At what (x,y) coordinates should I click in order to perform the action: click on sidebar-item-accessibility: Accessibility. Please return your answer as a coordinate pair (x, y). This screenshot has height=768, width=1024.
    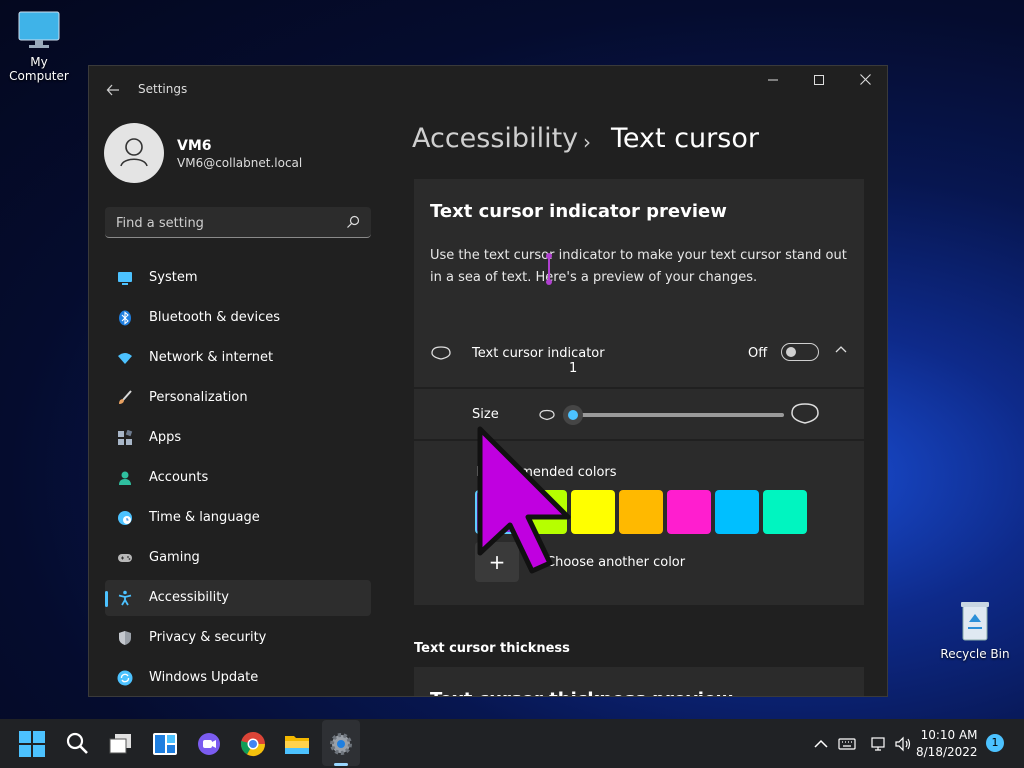
    Looking at the image, I should click on (238, 598).